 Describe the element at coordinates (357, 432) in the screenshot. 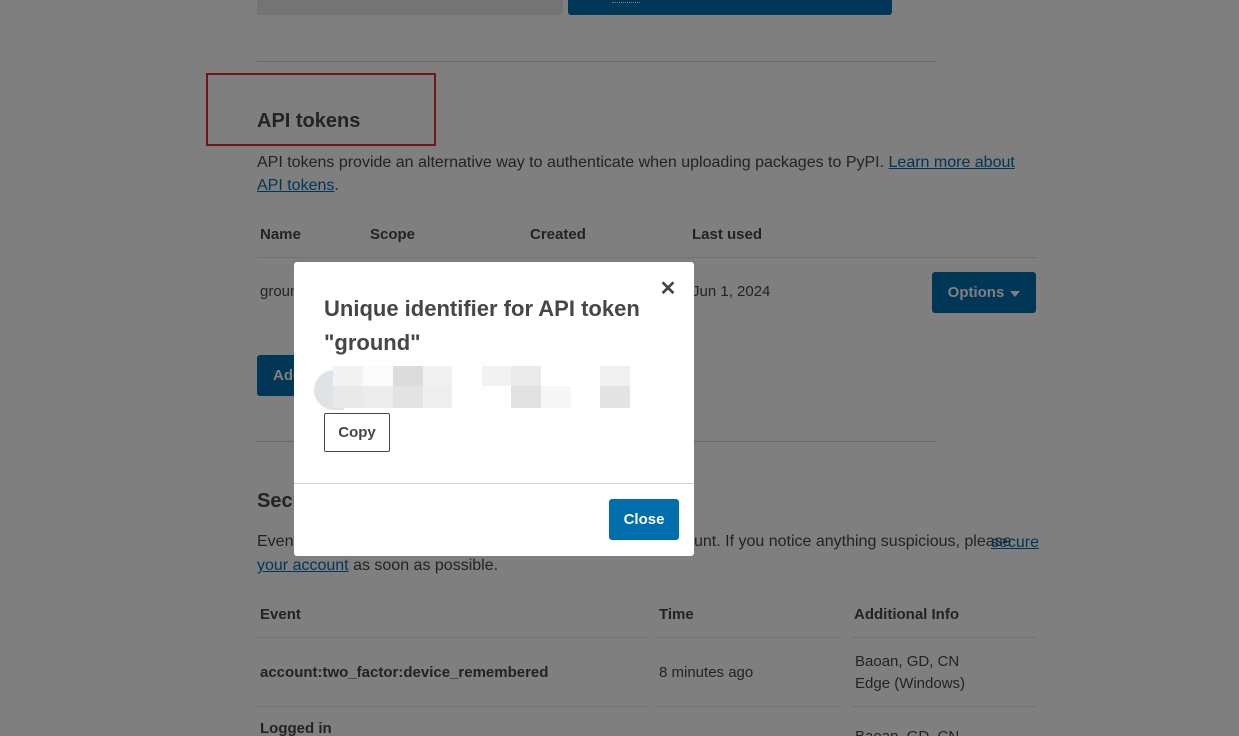

I see `copy-button: Copy` at that location.